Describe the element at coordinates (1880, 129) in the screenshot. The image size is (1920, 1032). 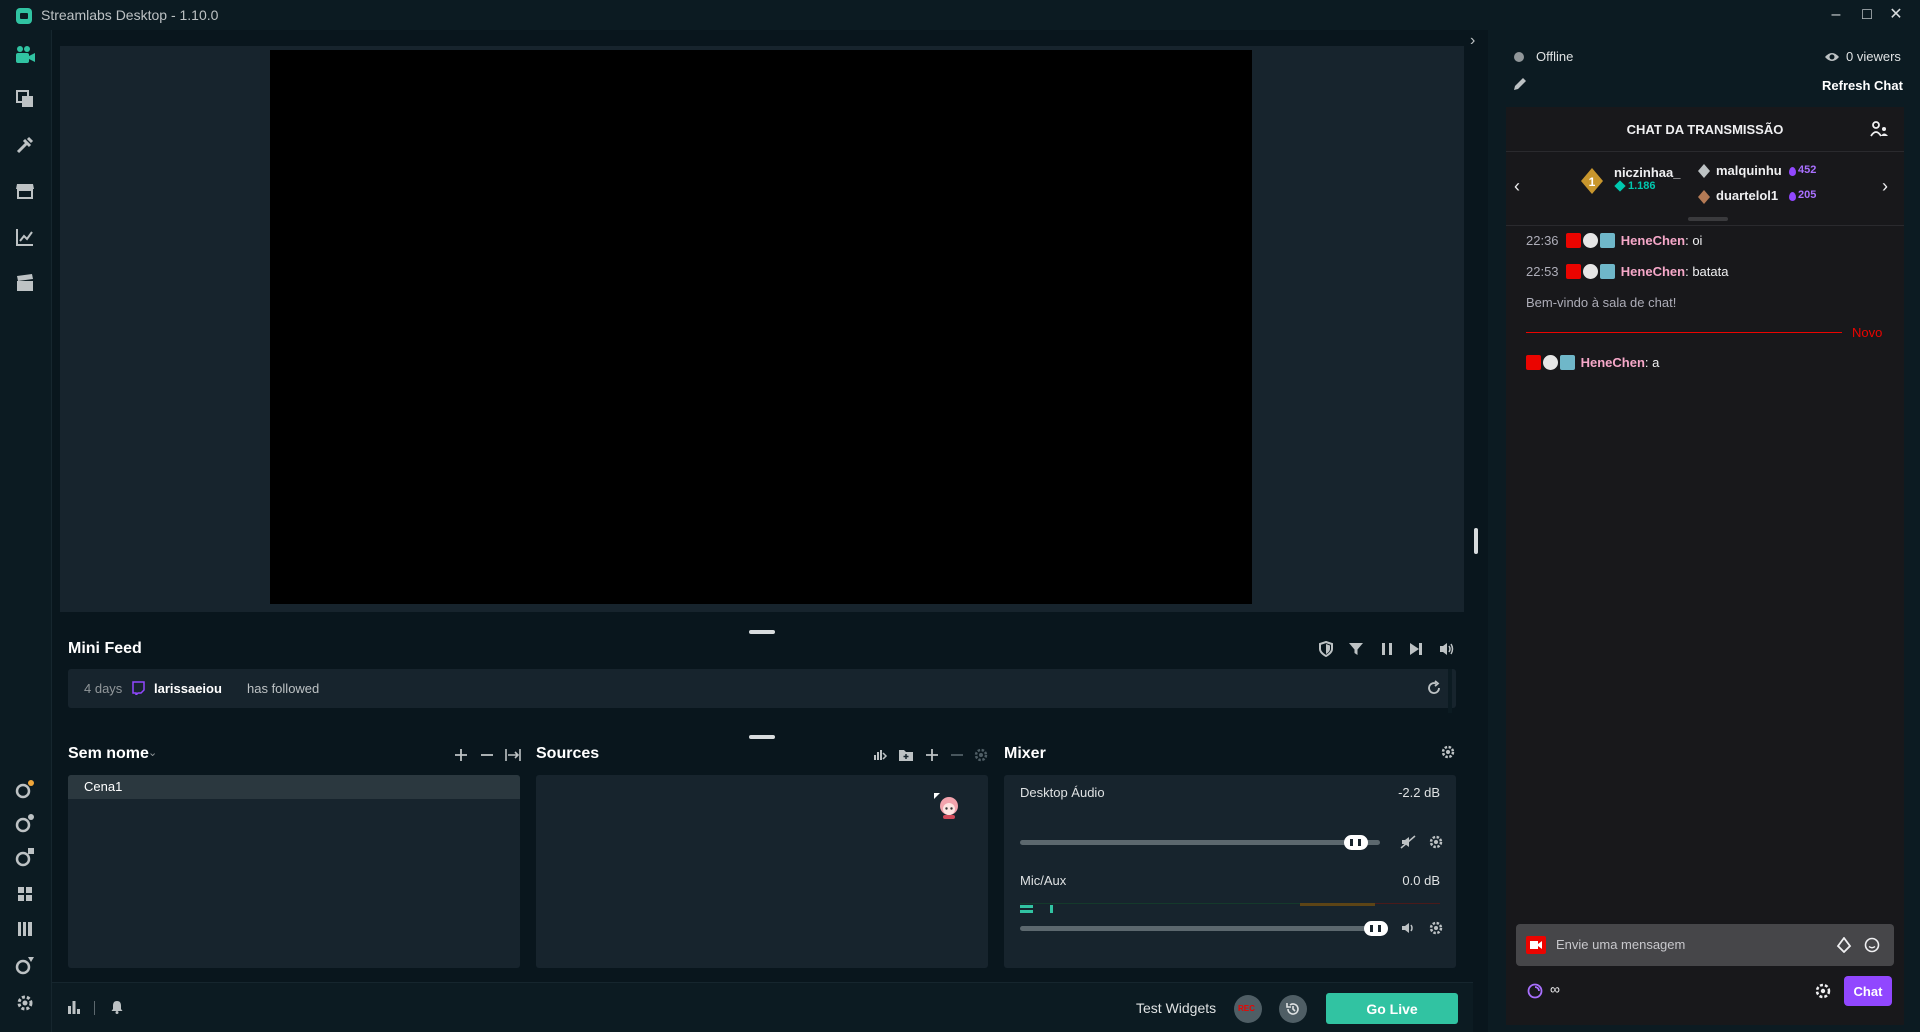
I see `community-icon` at that location.